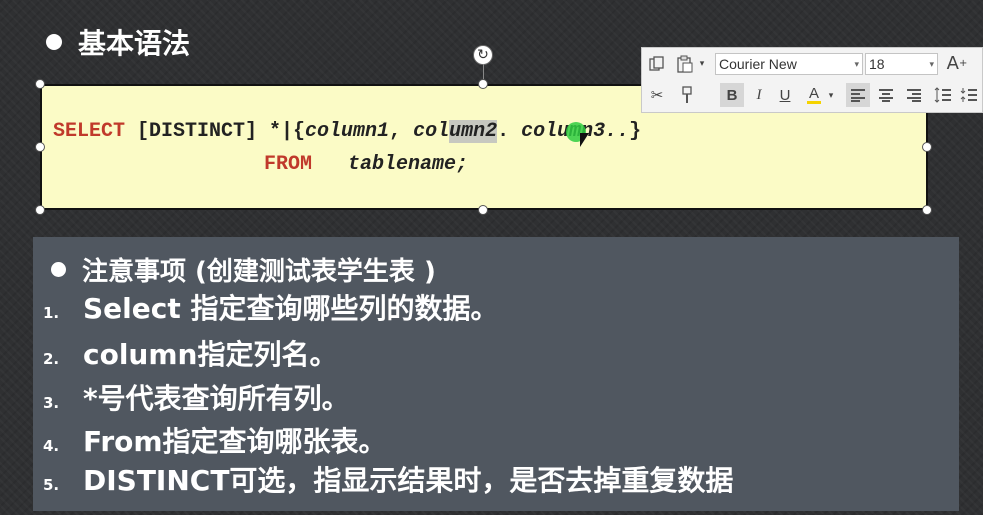 This screenshot has width=983, height=515. I want to click on code-tablename: tablename;, so click(408, 164).